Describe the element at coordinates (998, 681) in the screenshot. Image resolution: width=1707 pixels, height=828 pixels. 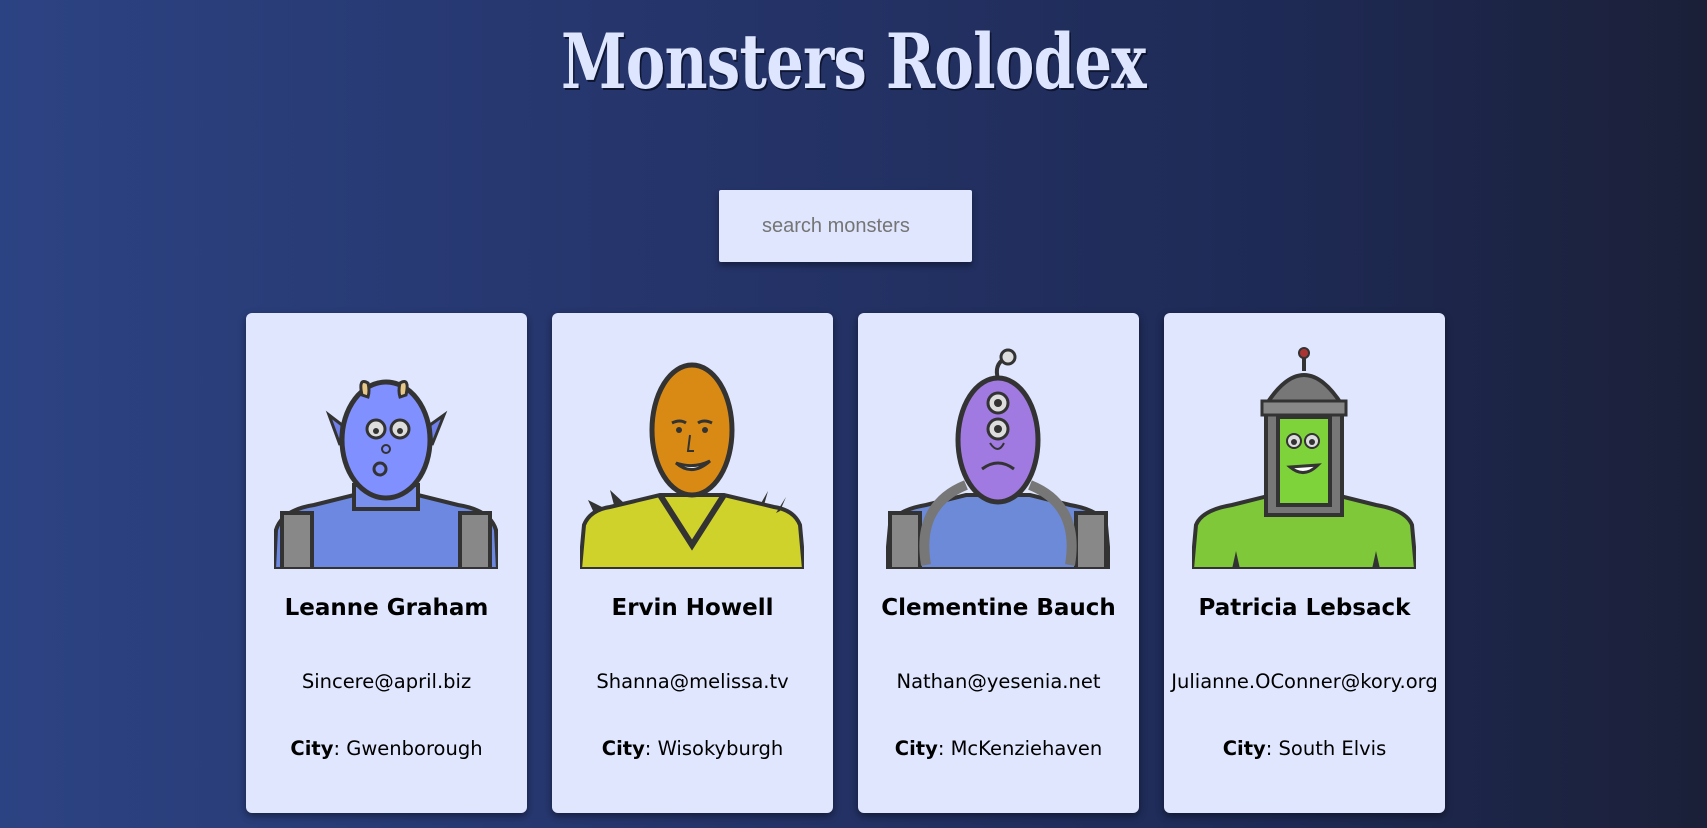
I see `monster-email: Nathan@yesenia.net` at that location.